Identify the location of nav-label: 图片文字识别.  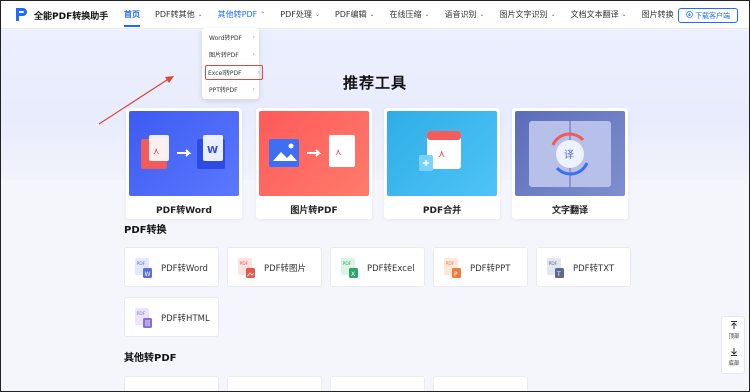
(523, 14).